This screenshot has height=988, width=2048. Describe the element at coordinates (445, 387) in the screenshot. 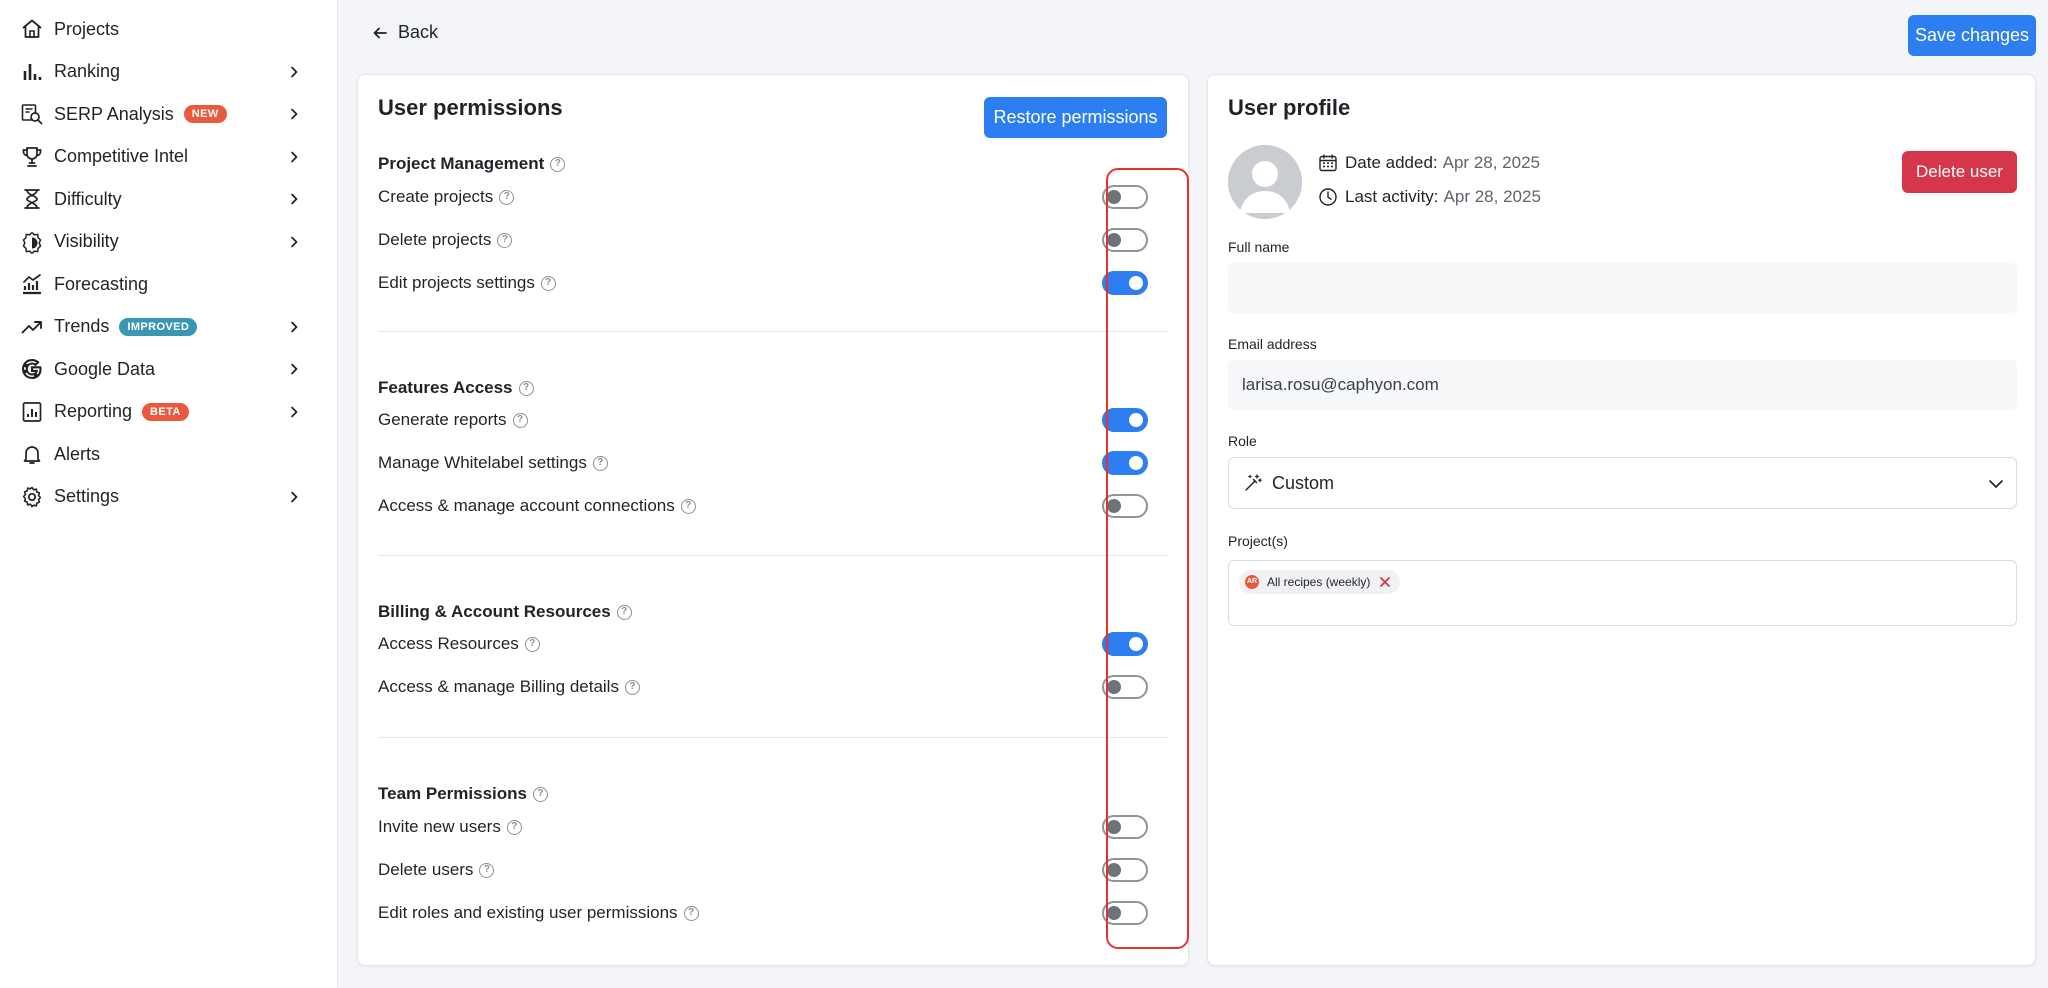

I see `section-title-text: Features Access` at that location.